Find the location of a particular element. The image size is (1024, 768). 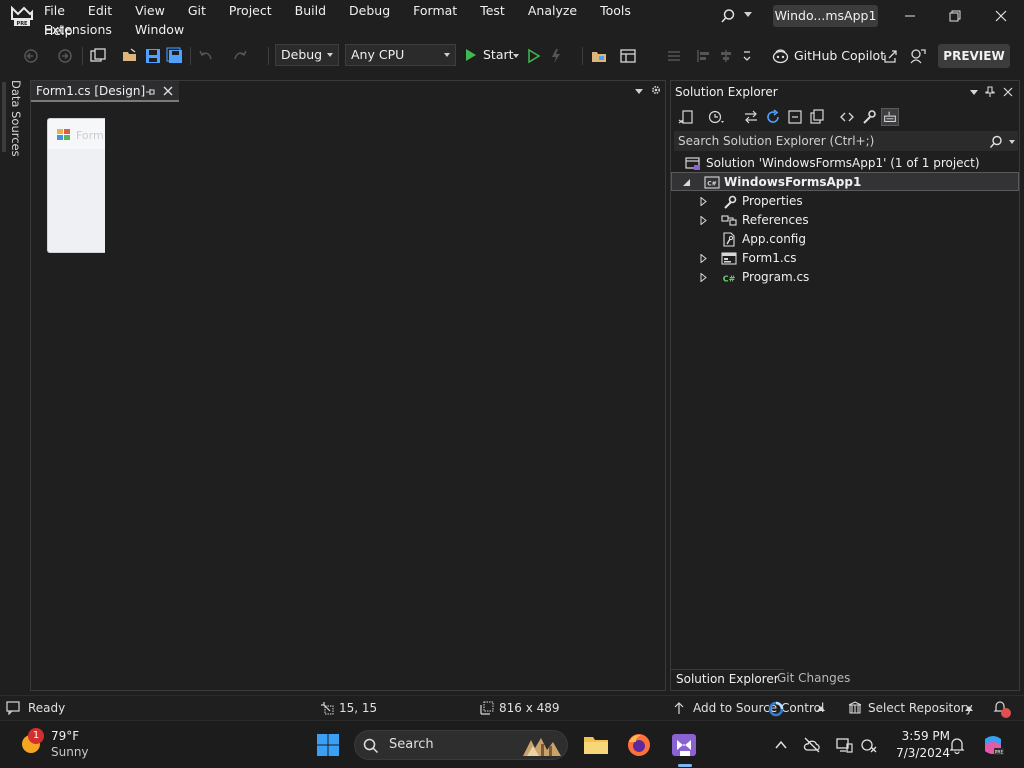

notification-status-icon is located at coordinates (13, 708).